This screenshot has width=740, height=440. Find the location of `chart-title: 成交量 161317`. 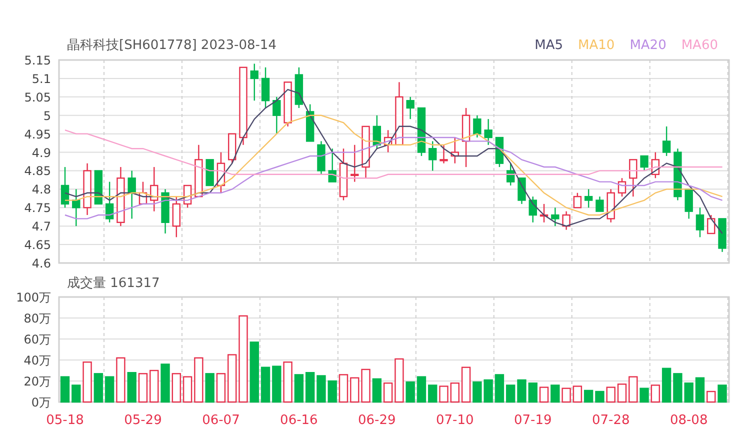

chart-title: 成交量 161317 is located at coordinates (113, 283).